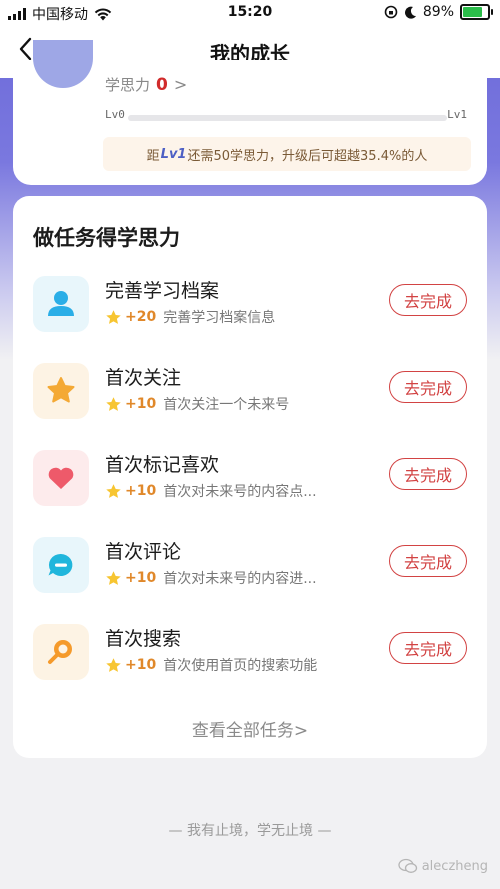 The width and height of the screenshot is (500, 889). I want to click on level-hint-prefix: 距, so click(153, 156).